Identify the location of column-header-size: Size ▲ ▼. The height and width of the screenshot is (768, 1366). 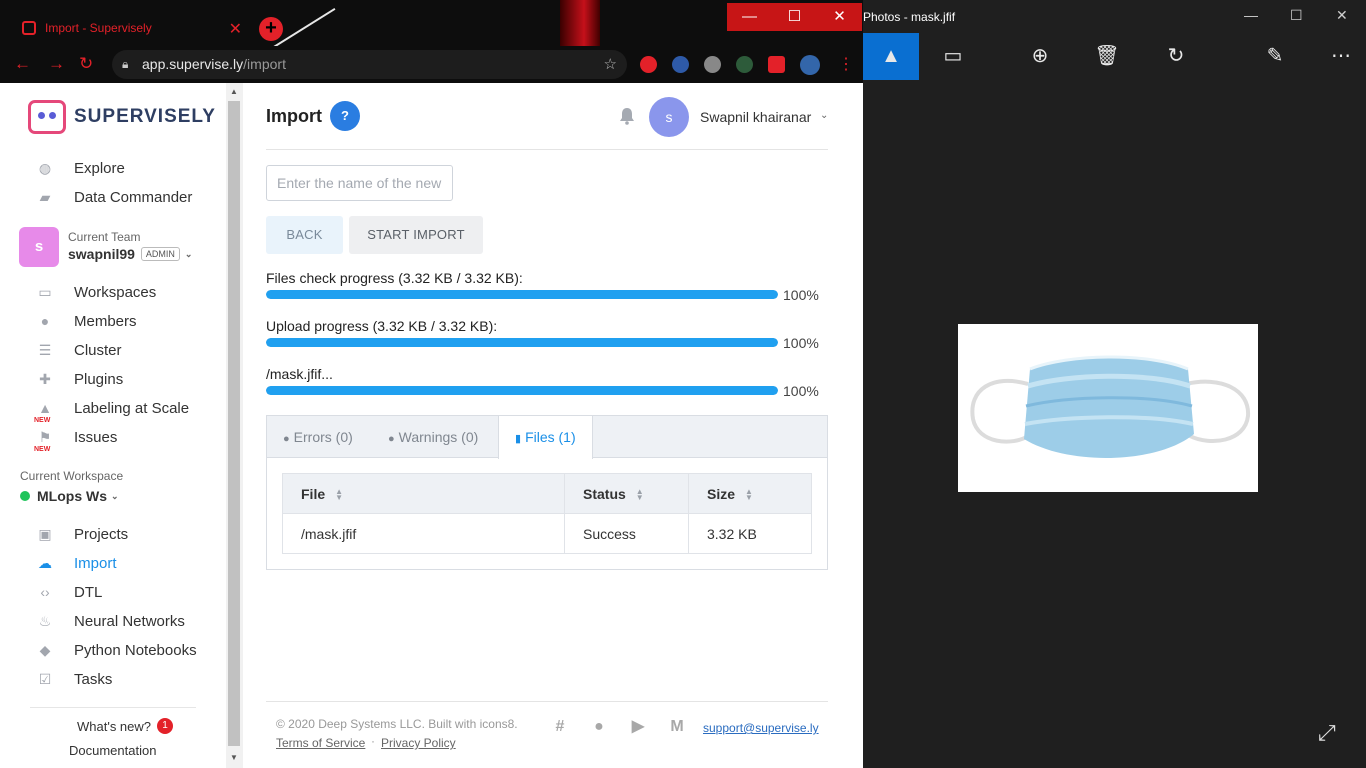
(750, 493).